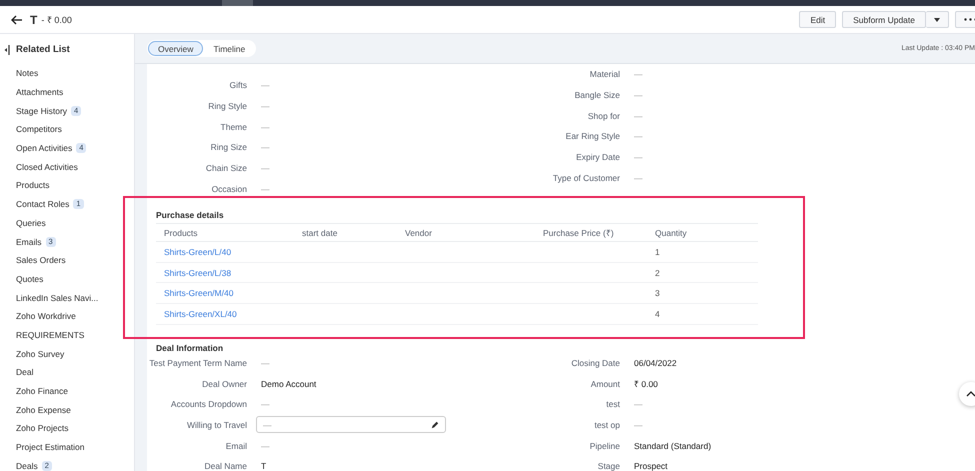 The image size is (975, 471). I want to click on sidebar-title: Related List, so click(43, 49).